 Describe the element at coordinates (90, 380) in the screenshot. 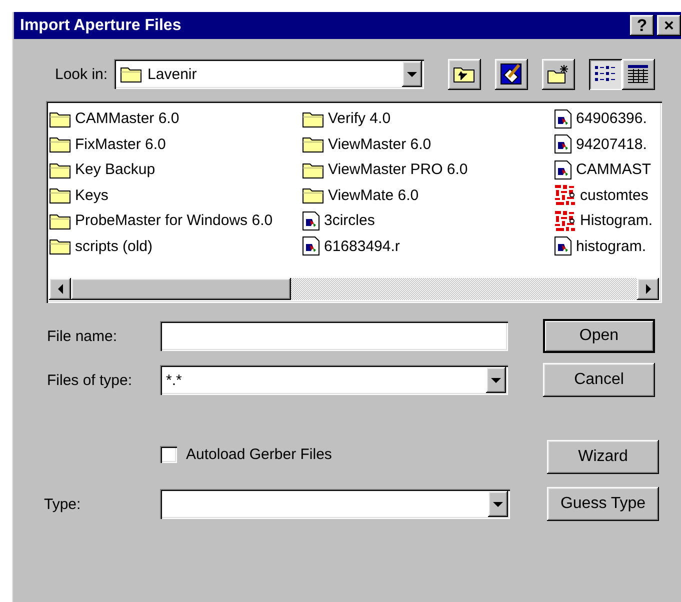

I see `files-of-type-label: Files of type:` at that location.